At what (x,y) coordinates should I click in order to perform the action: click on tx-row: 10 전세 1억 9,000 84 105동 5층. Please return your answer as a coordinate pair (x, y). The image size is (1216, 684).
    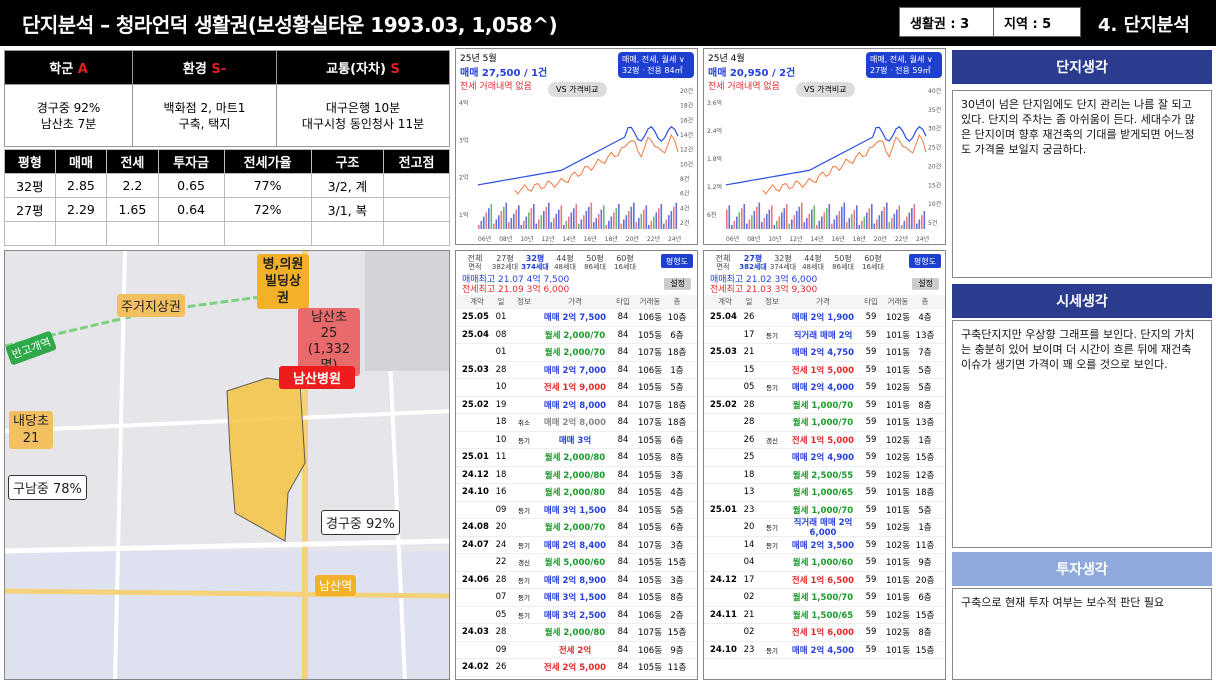
    Looking at the image, I should click on (576, 388).